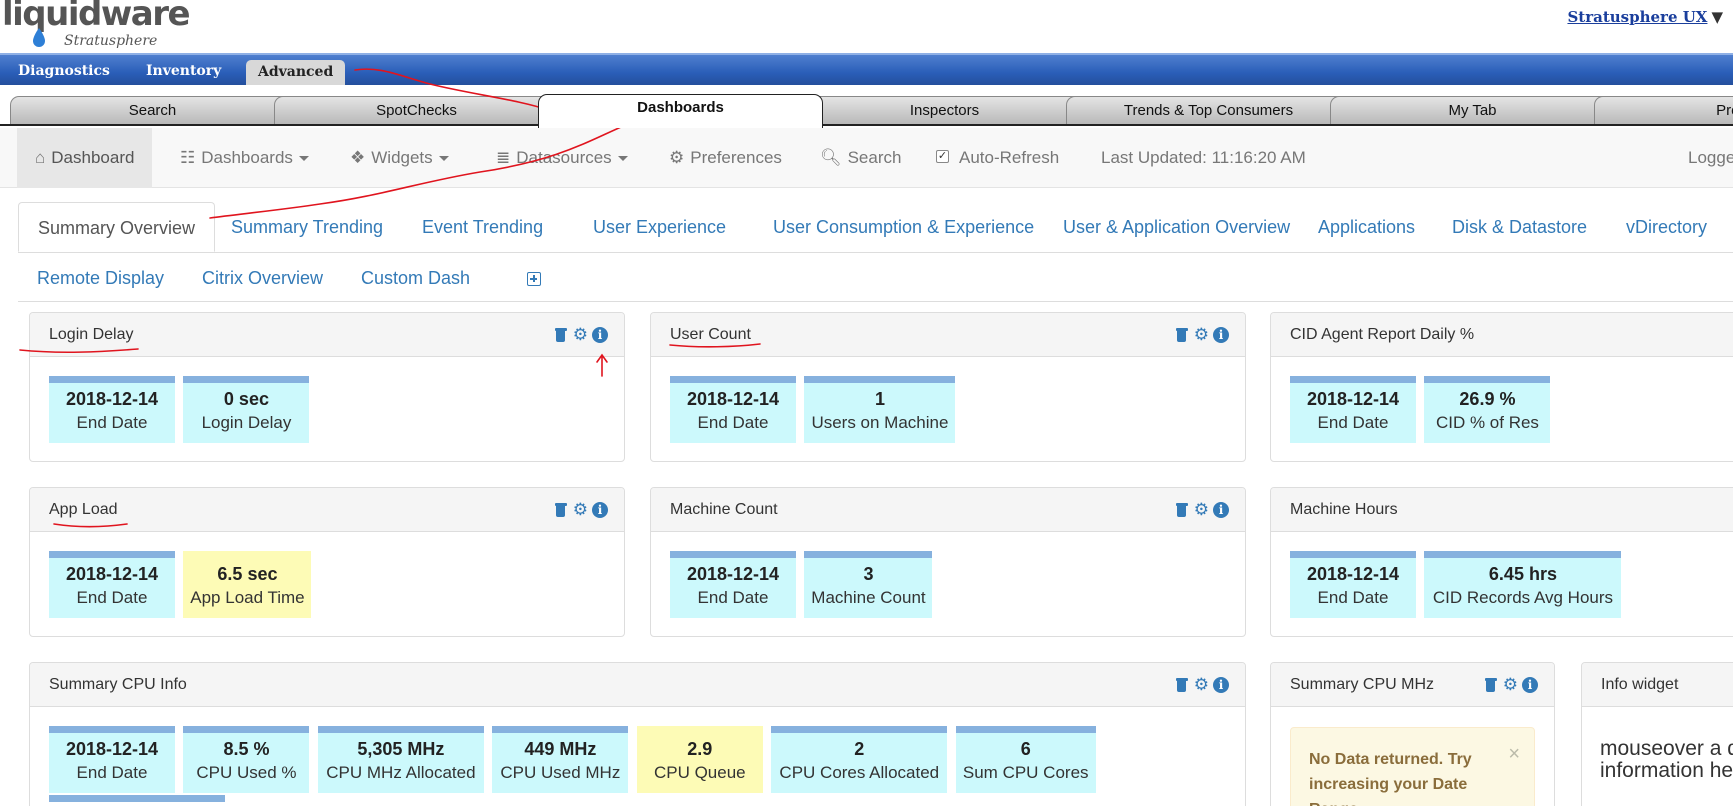 The width and height of the screenshot is (1733, 806). Describe the element at coordinates (1523, 584) in the screenshot. I see `metric-tile: 6.45 hrs CID Records Avg Hours` at that location.